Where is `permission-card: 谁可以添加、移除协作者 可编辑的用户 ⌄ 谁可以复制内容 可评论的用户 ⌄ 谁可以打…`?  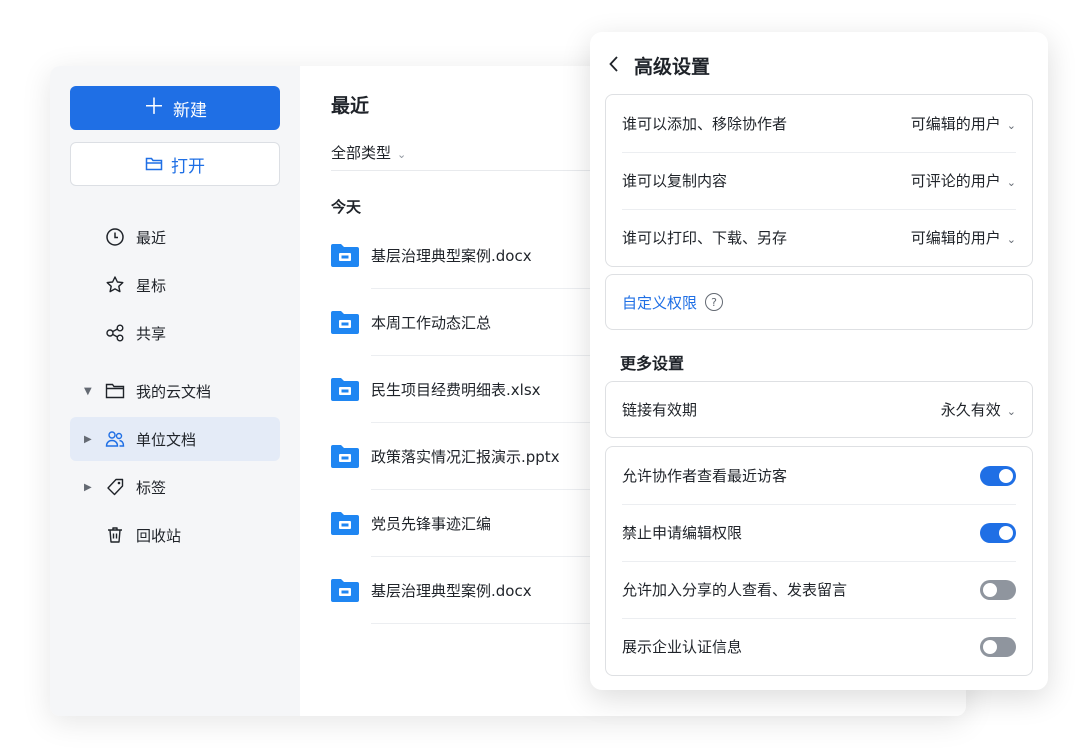 permission-card: 谁可以添加、移除协作者 可编辑的用户 ⌄ 谁可以复制内容 可评论的用户 ⌄ 谁可以打… is located at coordinates (819, 180).